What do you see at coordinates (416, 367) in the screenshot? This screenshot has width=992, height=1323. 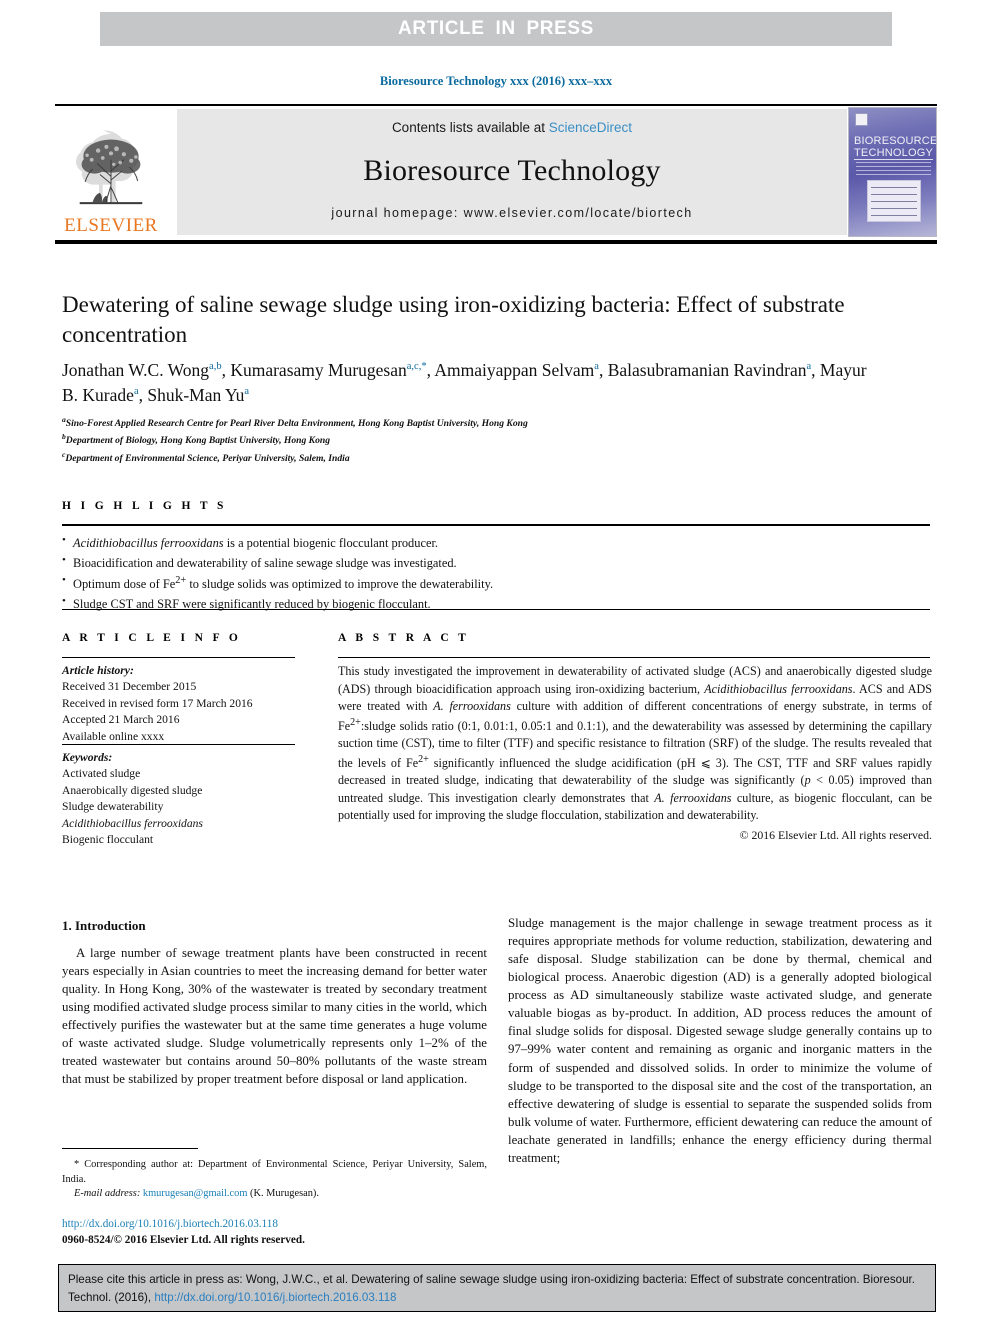 I see `author-affiliation-mark: a,c,*` at bounding box center [416, 367].